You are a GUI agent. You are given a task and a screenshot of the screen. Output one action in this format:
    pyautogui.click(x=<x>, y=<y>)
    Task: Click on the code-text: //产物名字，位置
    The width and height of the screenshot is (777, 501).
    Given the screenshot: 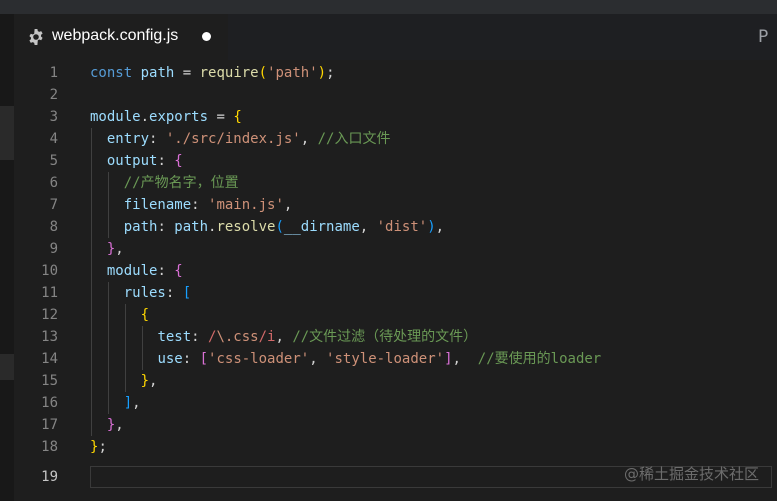 What is the action you would take?
    pyautogui.click(x=181, y=183)
    